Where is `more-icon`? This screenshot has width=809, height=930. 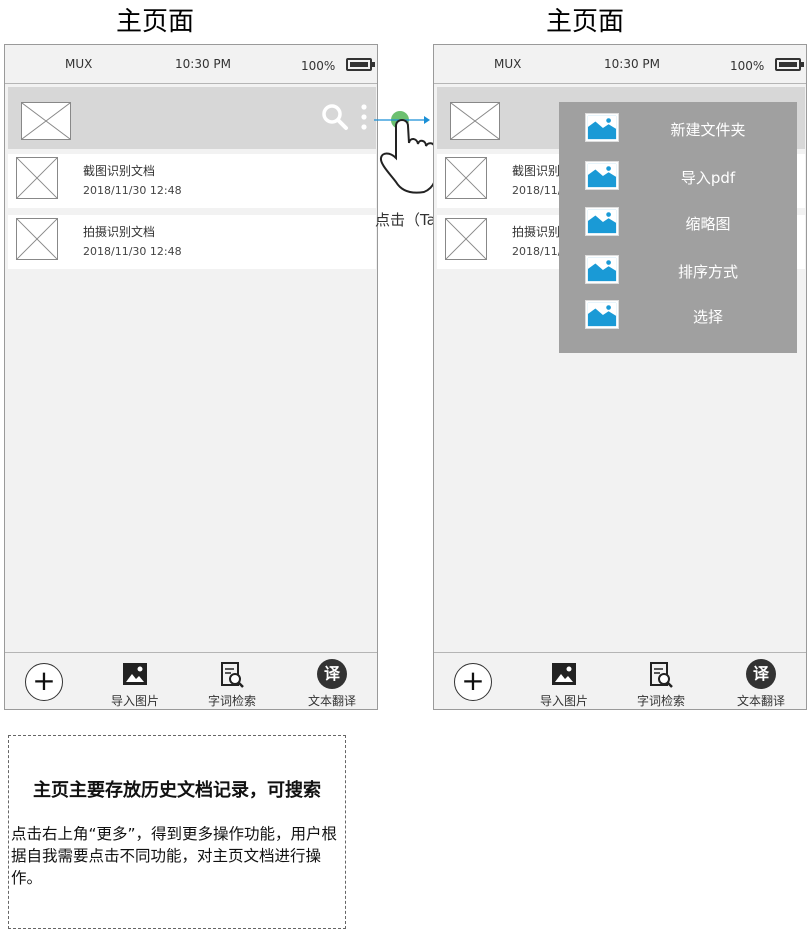
more-icon is located at coordinates (364, 117).